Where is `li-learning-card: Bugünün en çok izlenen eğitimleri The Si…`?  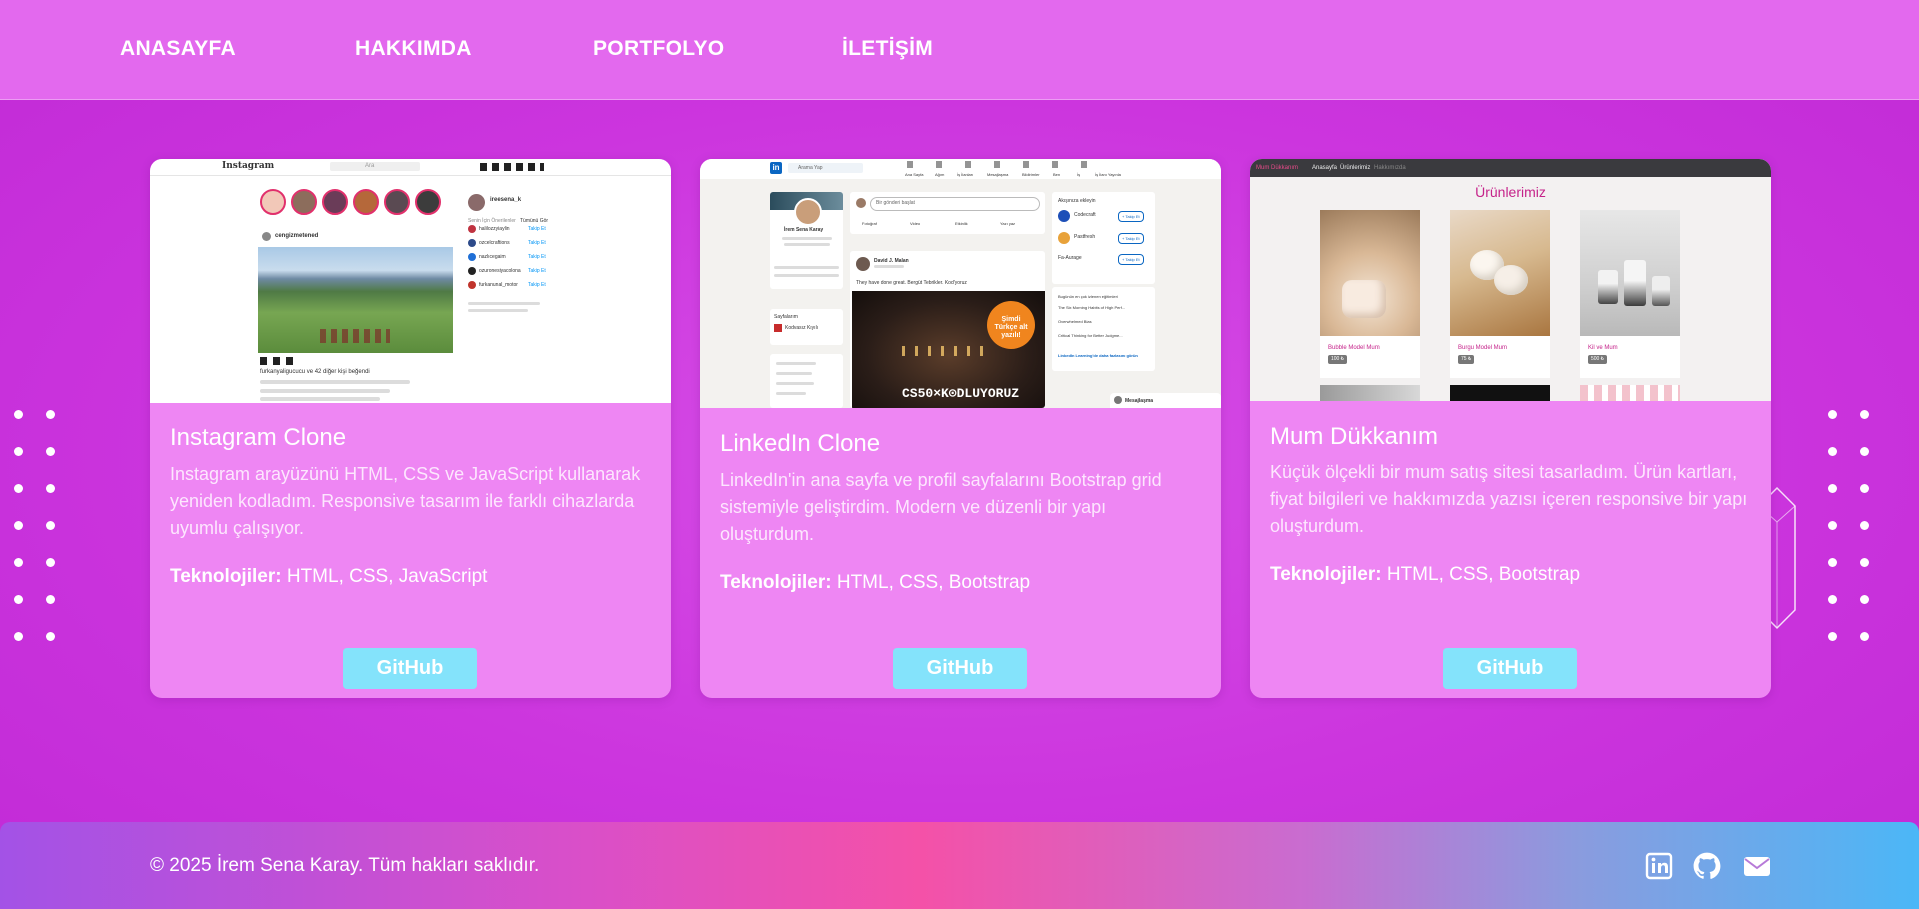 li-learning-card: Bugünün en çok izlenen eğitimleri The Si… is located at coordinates (1103, 329).